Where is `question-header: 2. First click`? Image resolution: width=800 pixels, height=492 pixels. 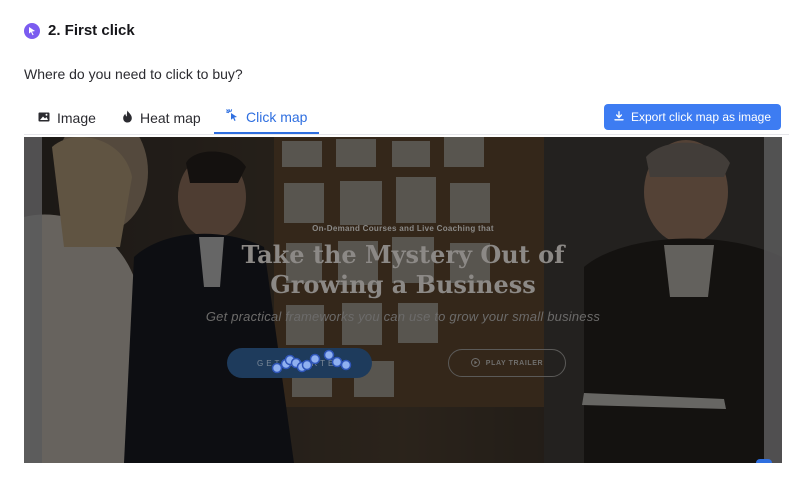 question-header: 2. First click is located at coordinates (79, 30).